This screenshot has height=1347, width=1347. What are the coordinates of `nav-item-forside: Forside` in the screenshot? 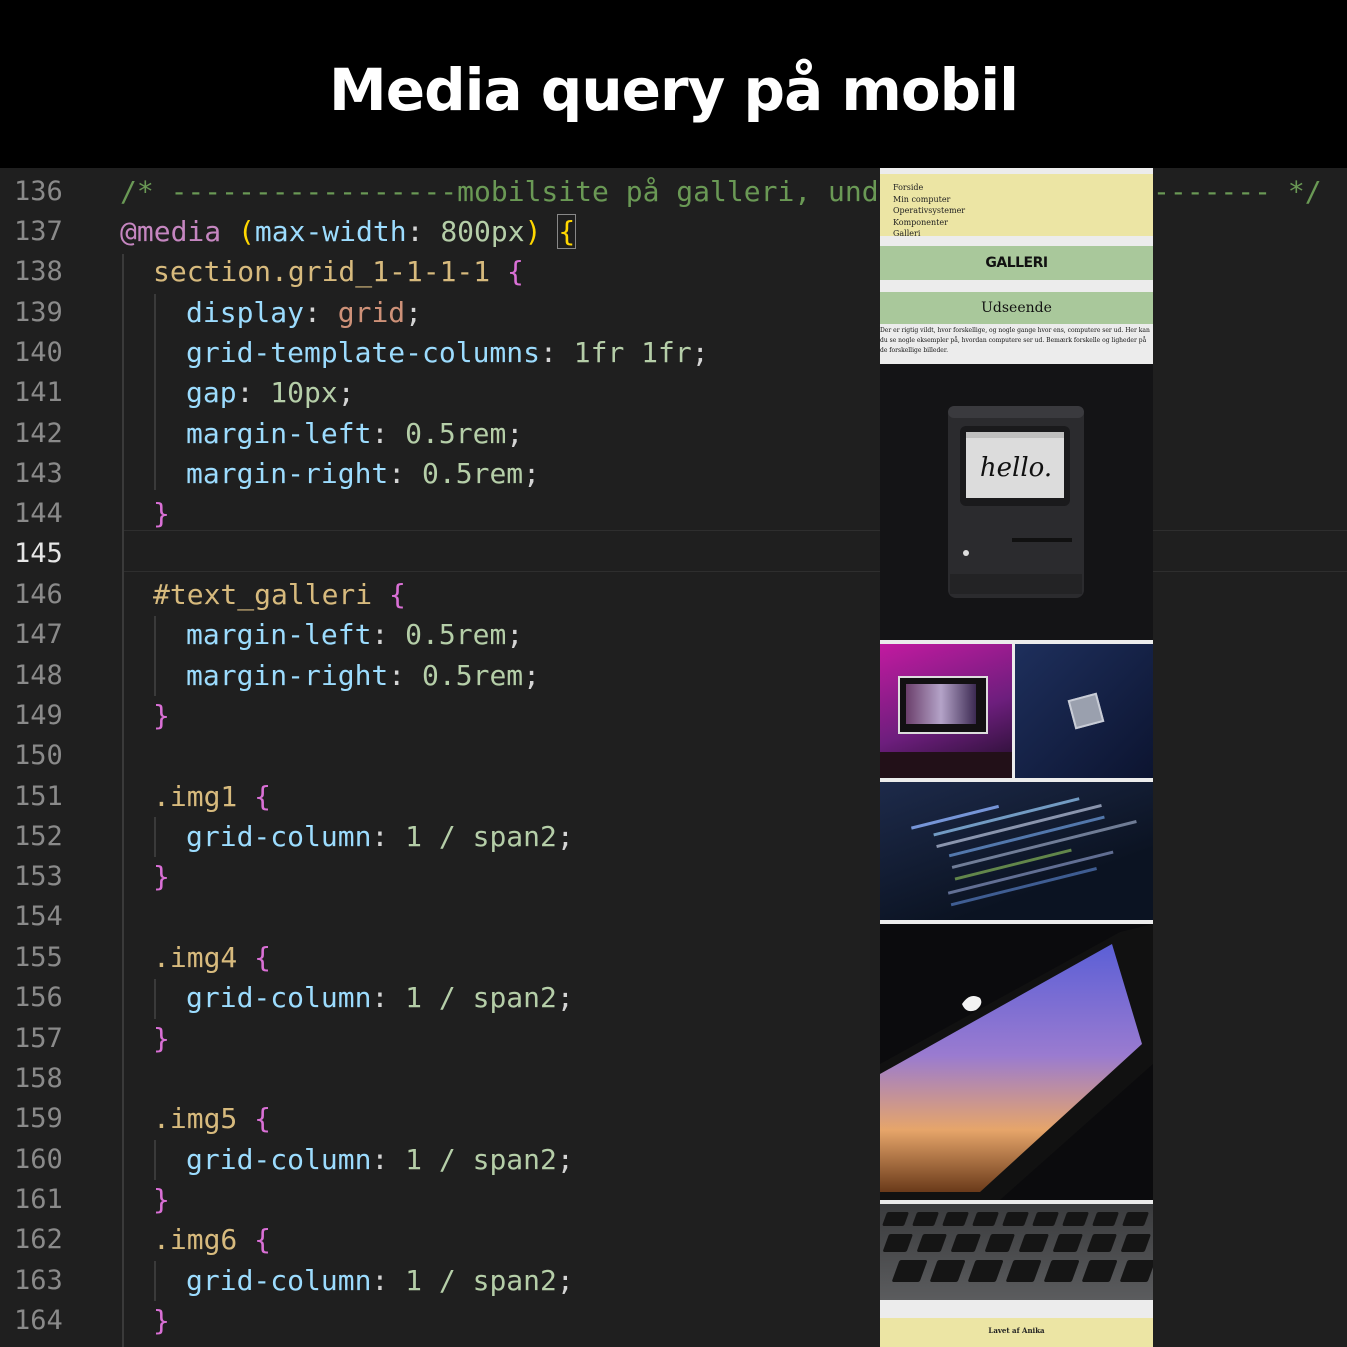 It's located at (908, 188).